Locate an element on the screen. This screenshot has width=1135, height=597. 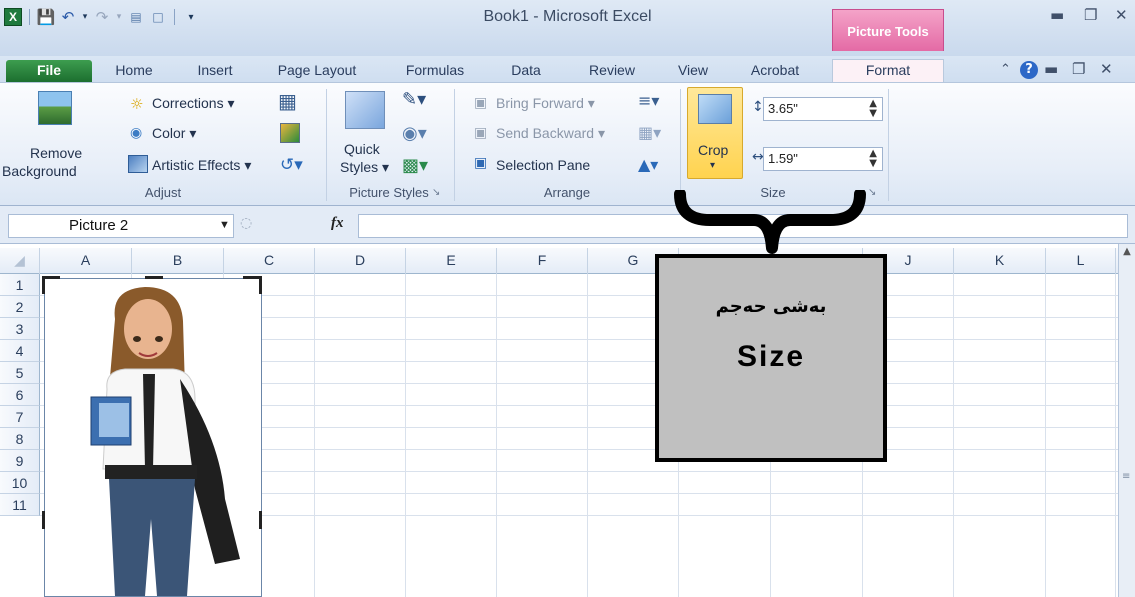
row-header-11: 11 is located at coordinates (20, 505).